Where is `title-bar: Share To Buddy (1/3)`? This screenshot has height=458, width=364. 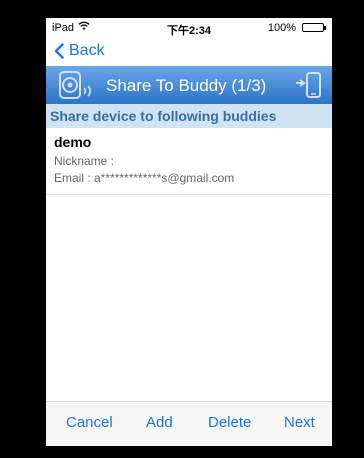
title-bar: Share To Buddy (1/3) is located at coordinates (189, 85).